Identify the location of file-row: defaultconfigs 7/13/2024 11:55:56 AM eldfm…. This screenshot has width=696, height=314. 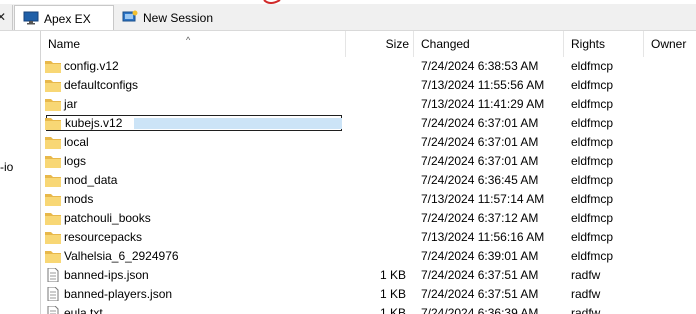
(368, 85).